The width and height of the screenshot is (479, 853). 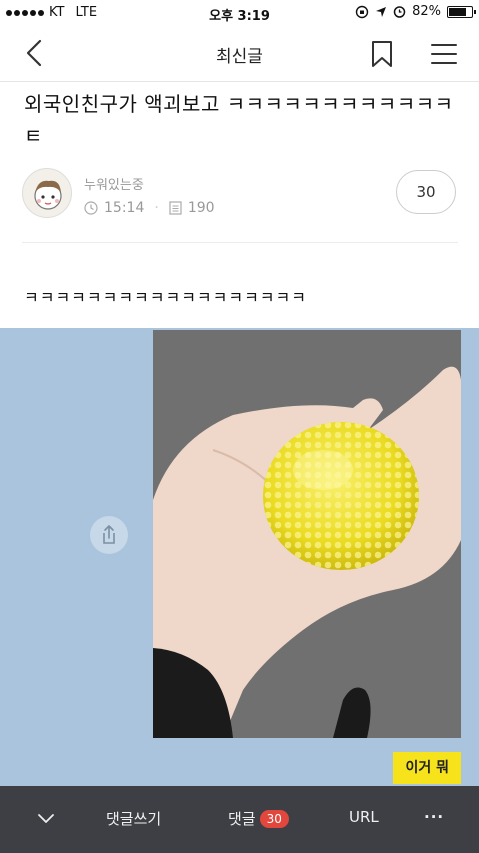 What do you see at coordinates (165, 297) in the screenshot?
I see `post-body-text: ㅋㅋㅋㅋㅋㅋㅋㅋㅋㅋㅋㅋㅋㅋㅋㅋㅋㅋ` at bounding box center [165, 297].